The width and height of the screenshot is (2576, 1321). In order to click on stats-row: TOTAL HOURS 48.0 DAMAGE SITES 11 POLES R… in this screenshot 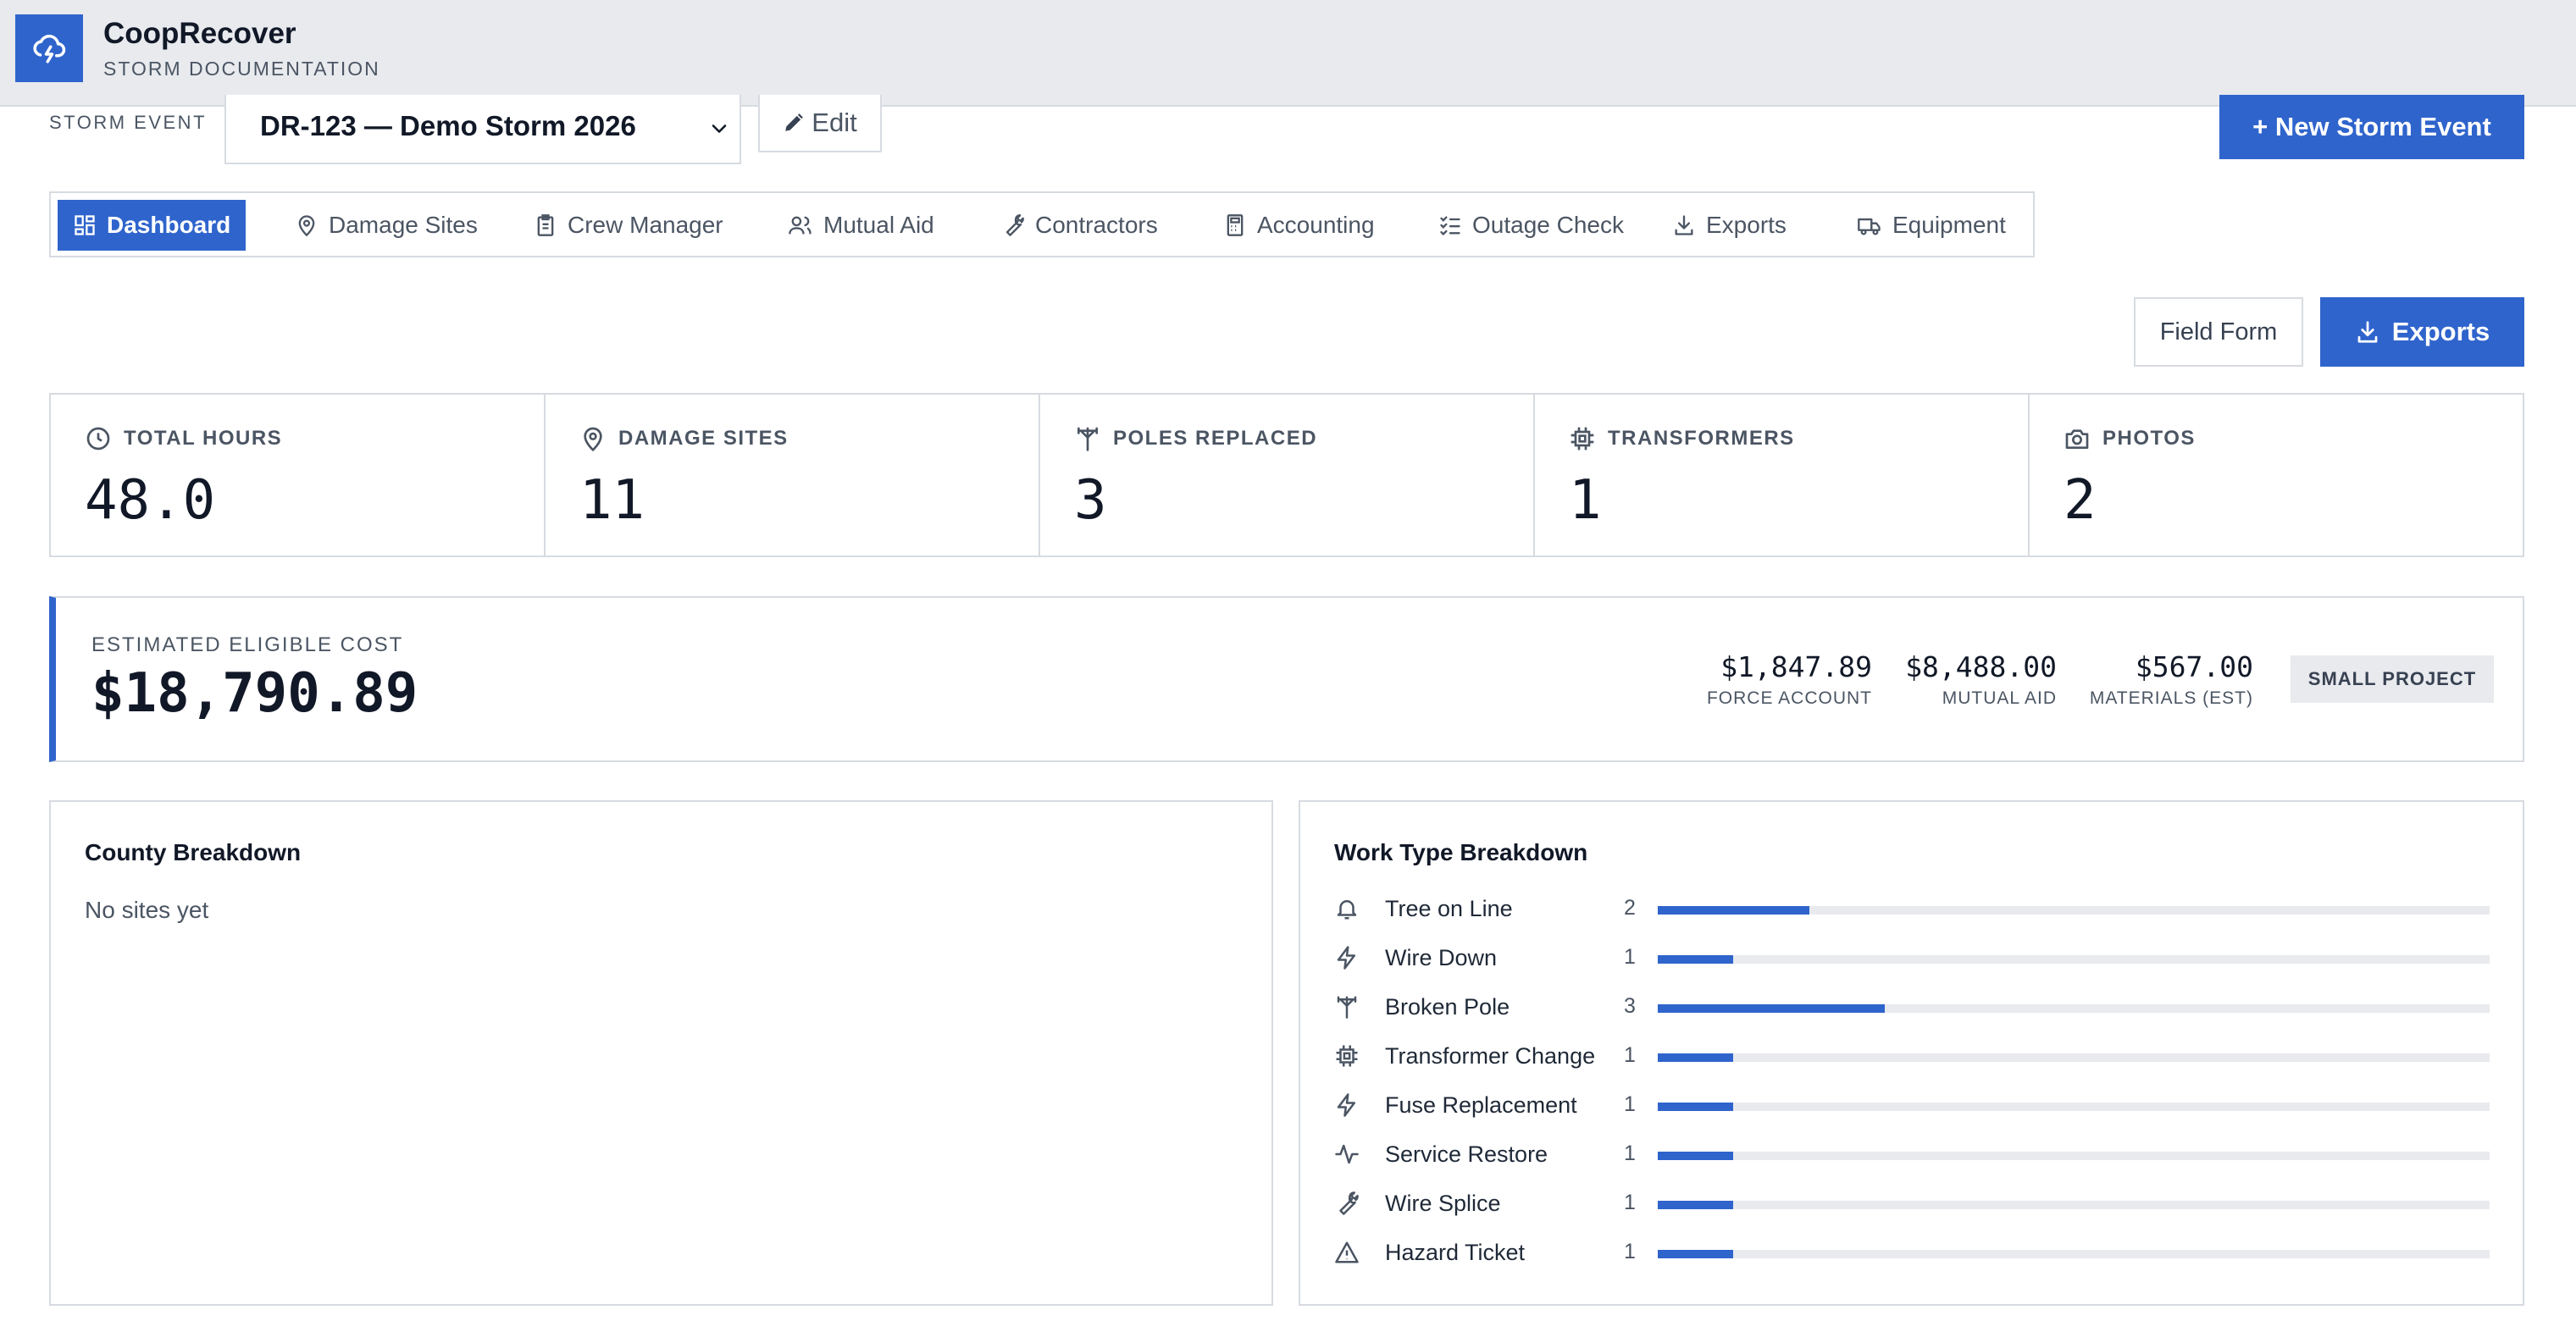, I will do `click(1286, 475)`.